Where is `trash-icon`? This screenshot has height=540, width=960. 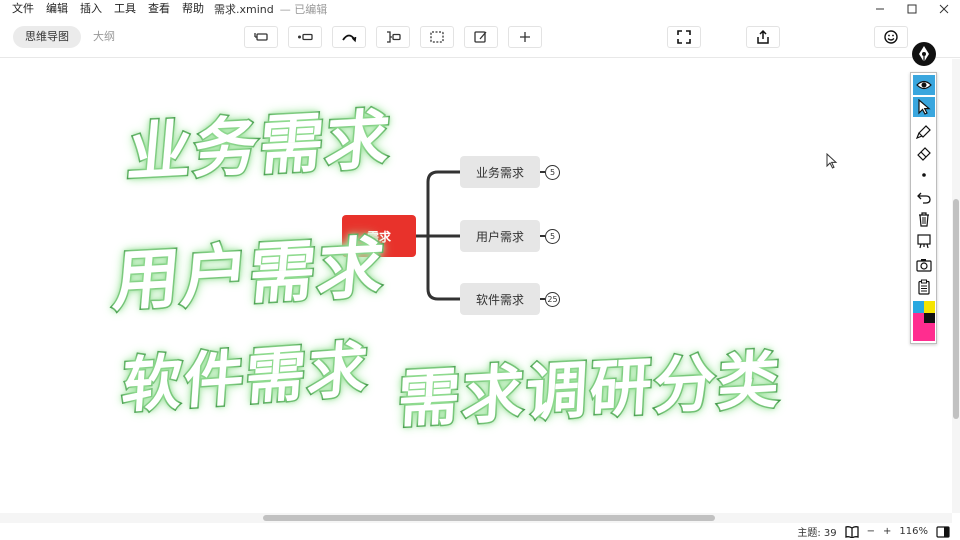
trash-icon is located at coordinates (924, 219).